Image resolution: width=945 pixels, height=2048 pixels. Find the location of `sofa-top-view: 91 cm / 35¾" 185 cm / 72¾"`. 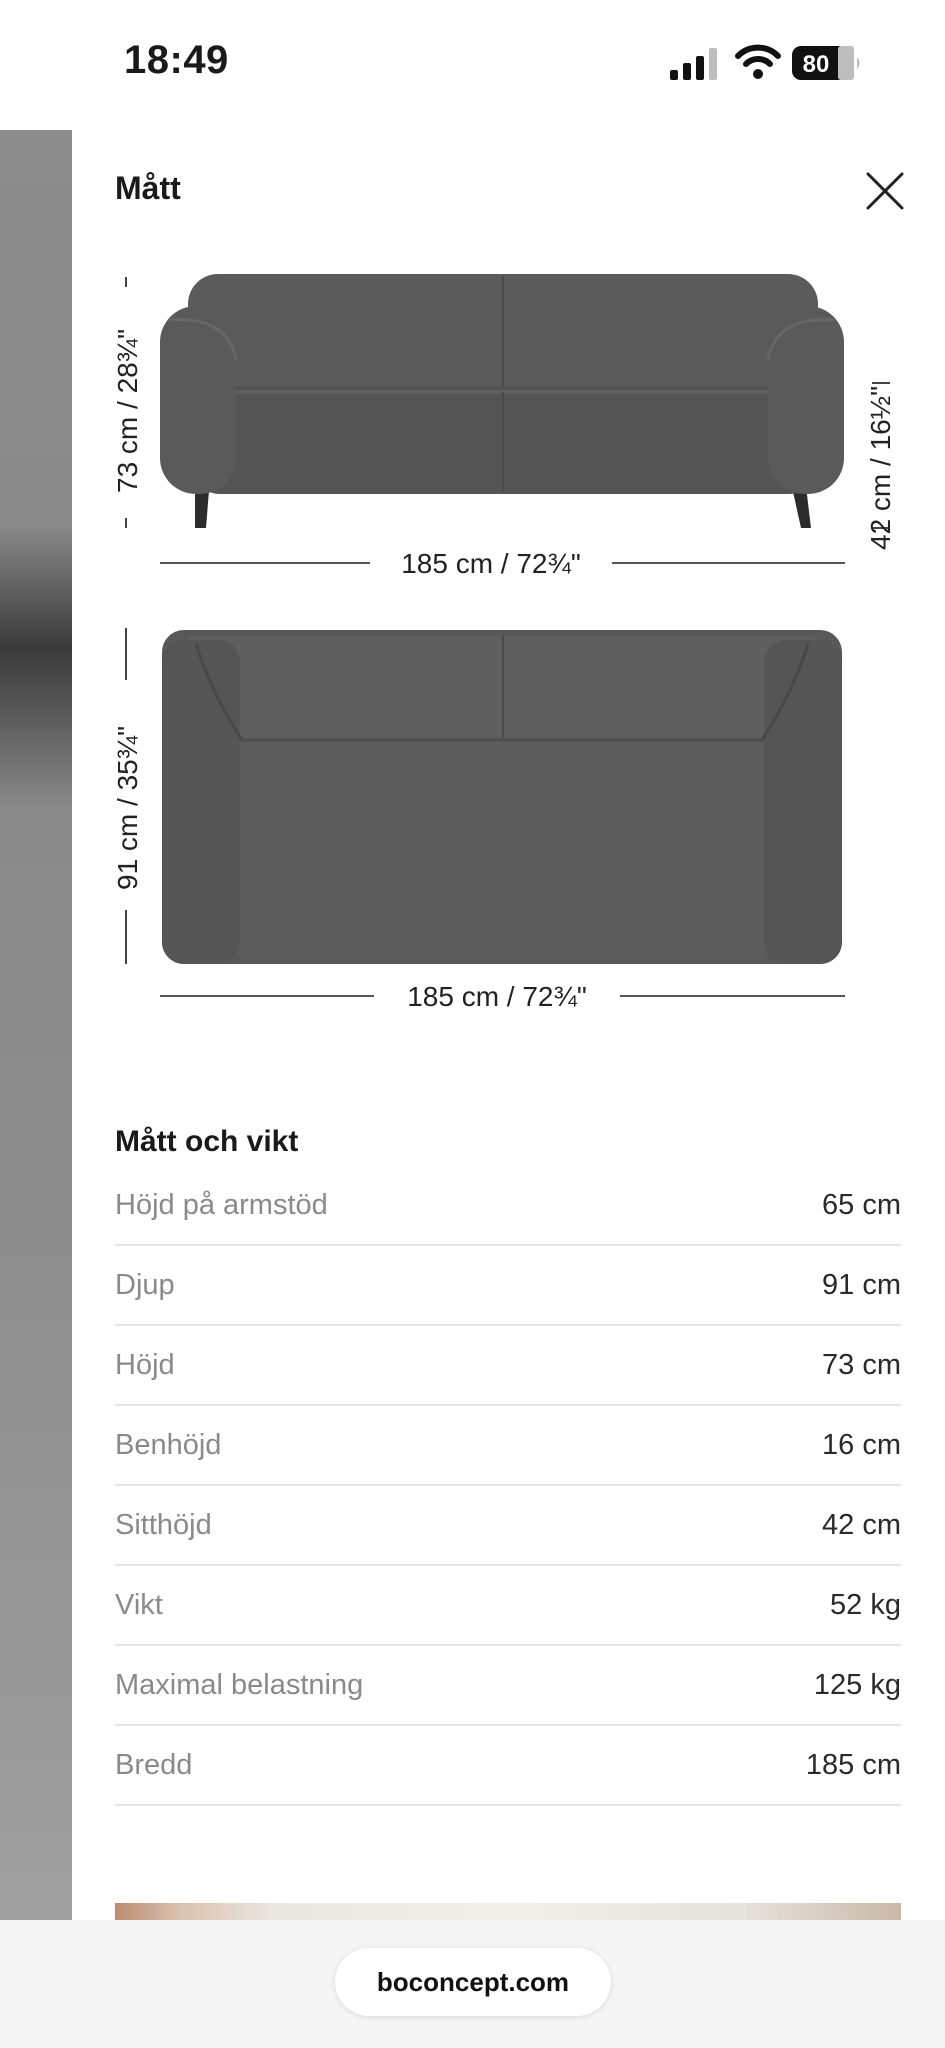

sofa-top-view: 91 cm / 35¾" 185 cm / 72¾" is located at coordinates (478, 820).